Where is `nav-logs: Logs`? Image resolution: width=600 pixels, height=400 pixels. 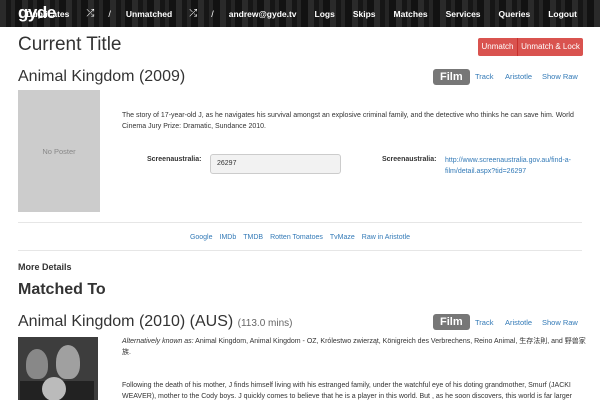 nav-logs: Logs is located at coordinates (325, 14).